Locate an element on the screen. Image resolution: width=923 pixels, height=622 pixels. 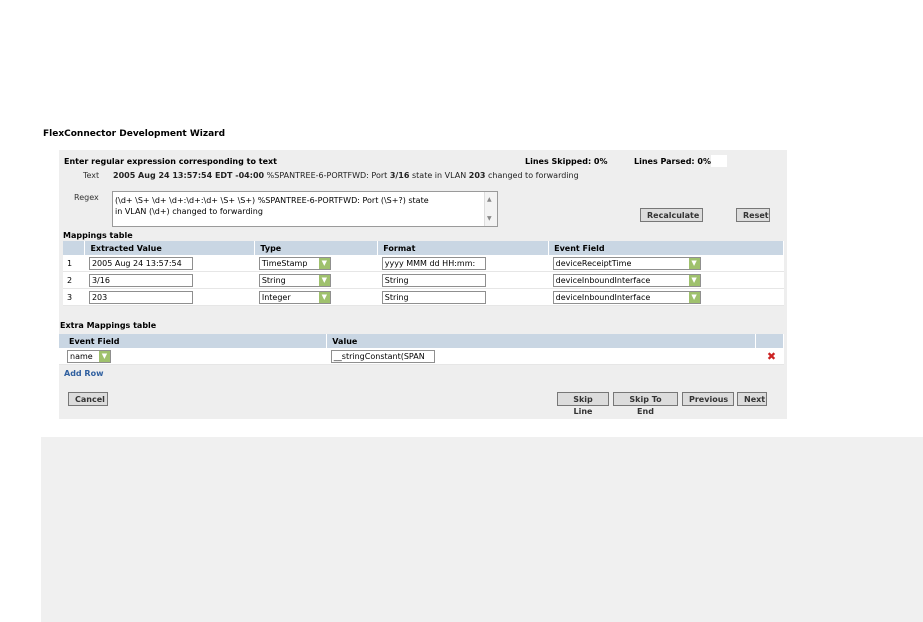
event-field-select: name ▼ is located at coordinates (89, 356).